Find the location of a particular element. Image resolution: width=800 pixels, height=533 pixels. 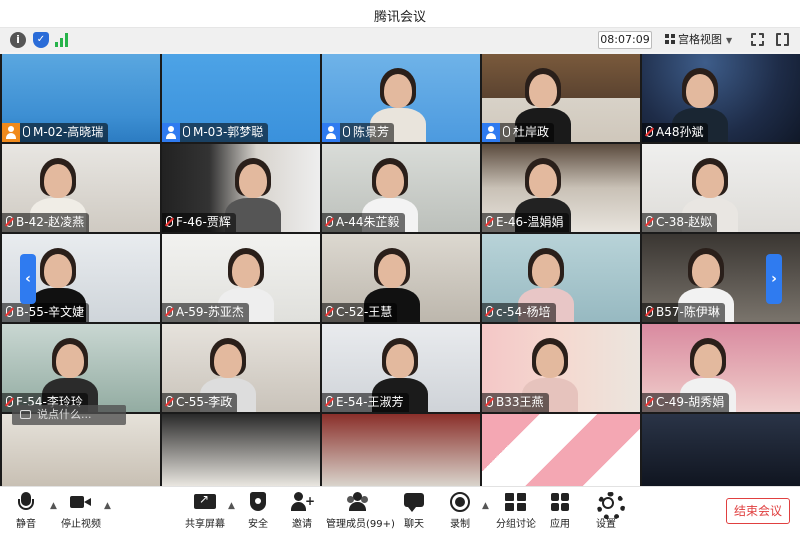

participant-tile: C-55-李政 is located at coordinates (241, 368).